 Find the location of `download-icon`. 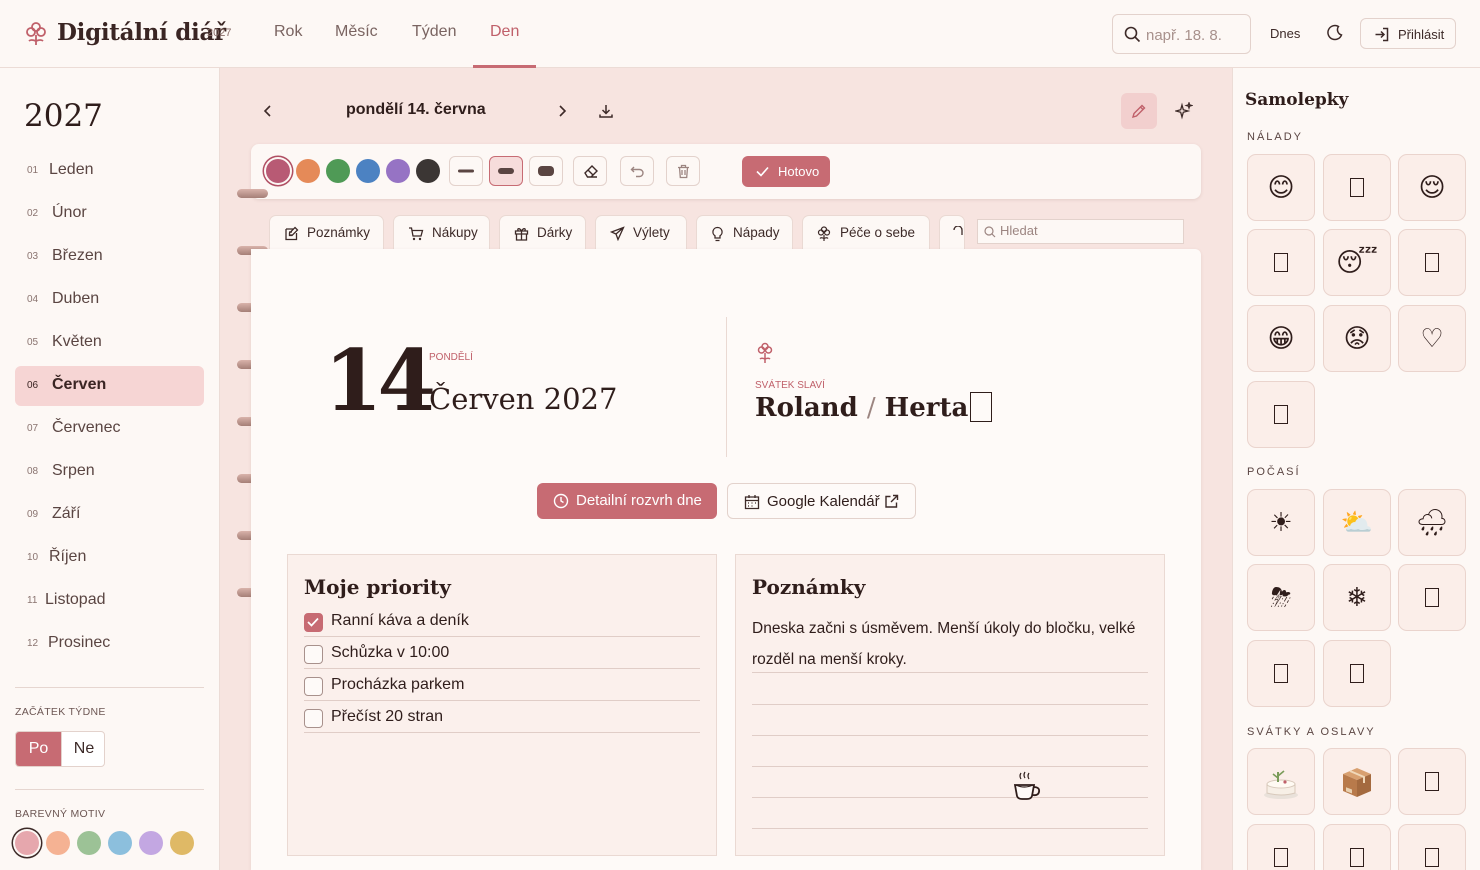

download-icon is located at coordinates (606, 111).